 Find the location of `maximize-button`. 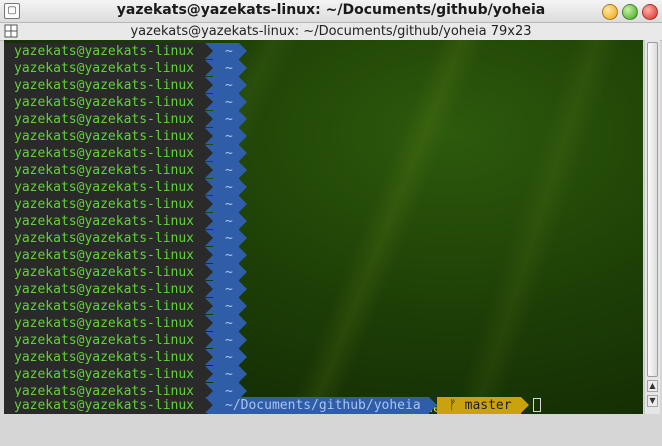

maximize-button is located at coordinates (630, 12).